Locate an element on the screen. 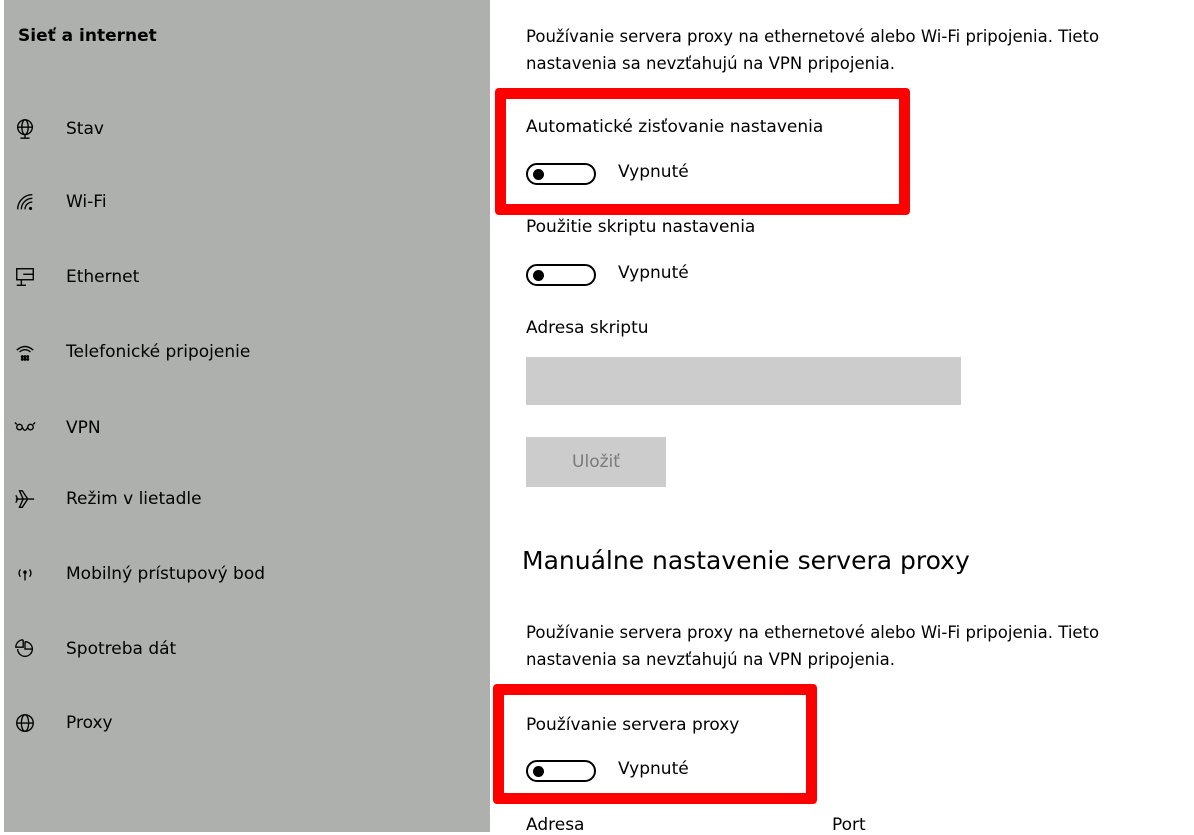 The image size is (1194, 835). sidebar-item-ethernet: Ethernet is located at coordinates (245, 277).